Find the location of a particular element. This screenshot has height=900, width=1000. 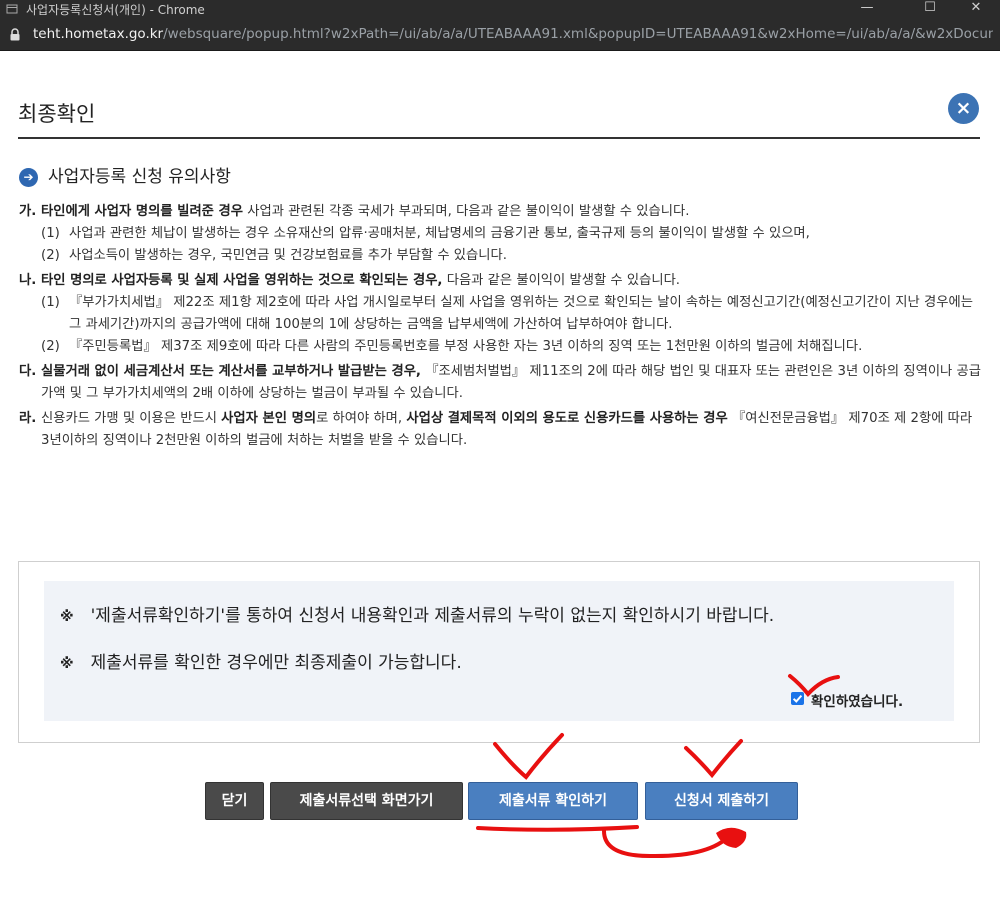

confirm-checkbox is located at coordinates (797, 698).